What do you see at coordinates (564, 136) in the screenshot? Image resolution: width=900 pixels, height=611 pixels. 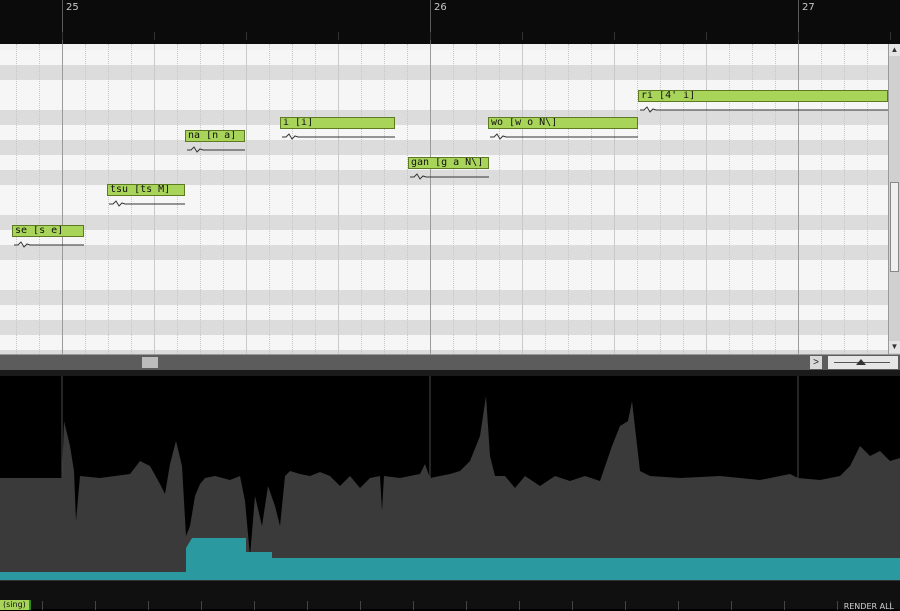 I see `pitch-curve-wo` at bounding box center [564, 136].